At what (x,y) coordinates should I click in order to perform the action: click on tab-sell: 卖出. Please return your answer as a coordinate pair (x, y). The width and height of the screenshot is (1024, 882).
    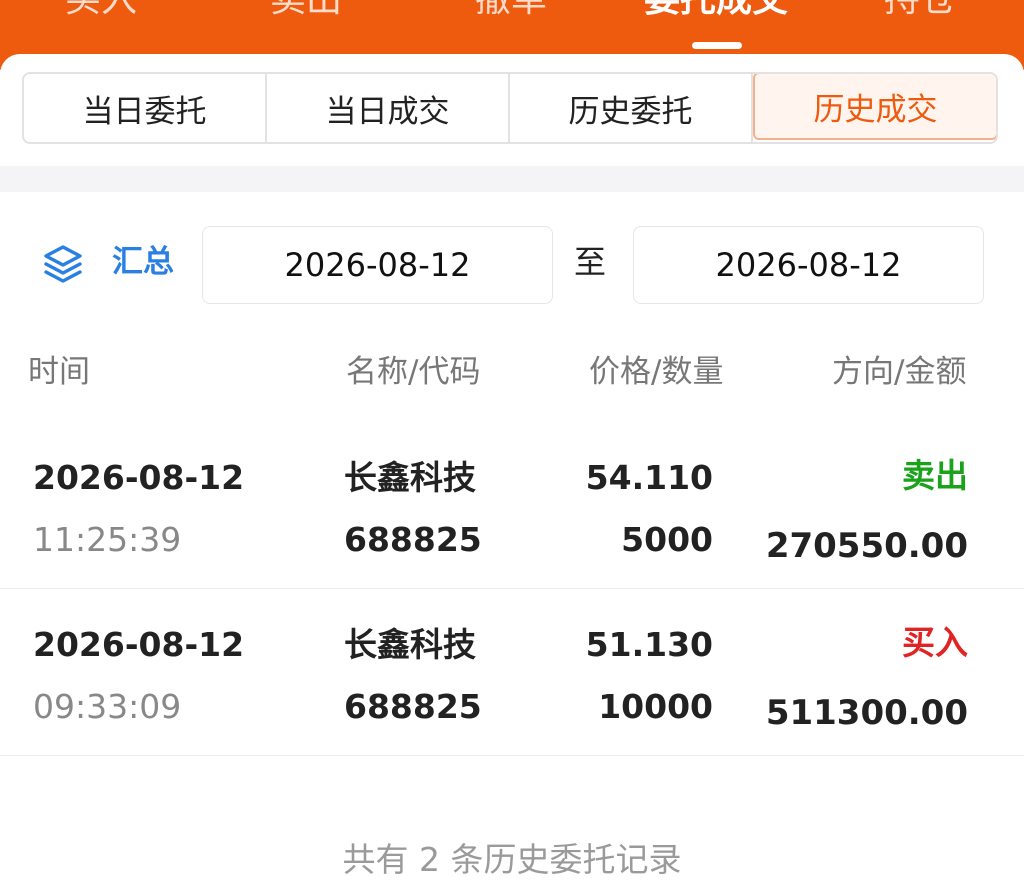
    Looking at the image, I should click on (306, 11).